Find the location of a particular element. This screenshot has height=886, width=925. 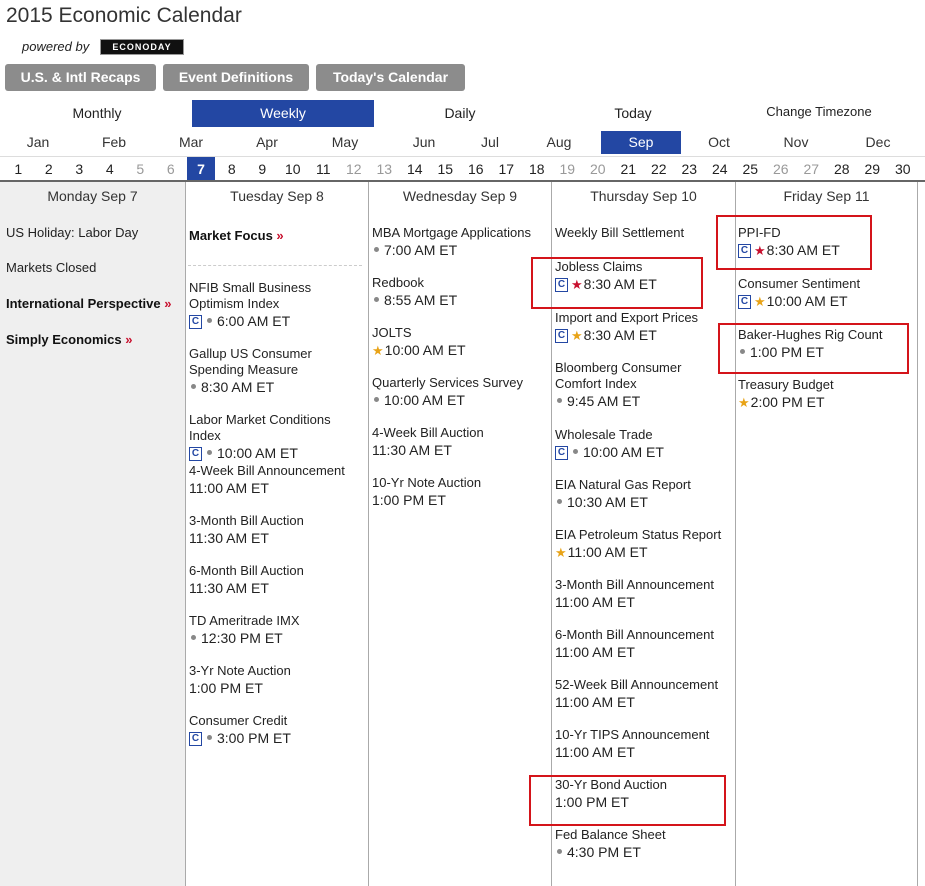

day-20: 20 is located at coordinates (598, 169).